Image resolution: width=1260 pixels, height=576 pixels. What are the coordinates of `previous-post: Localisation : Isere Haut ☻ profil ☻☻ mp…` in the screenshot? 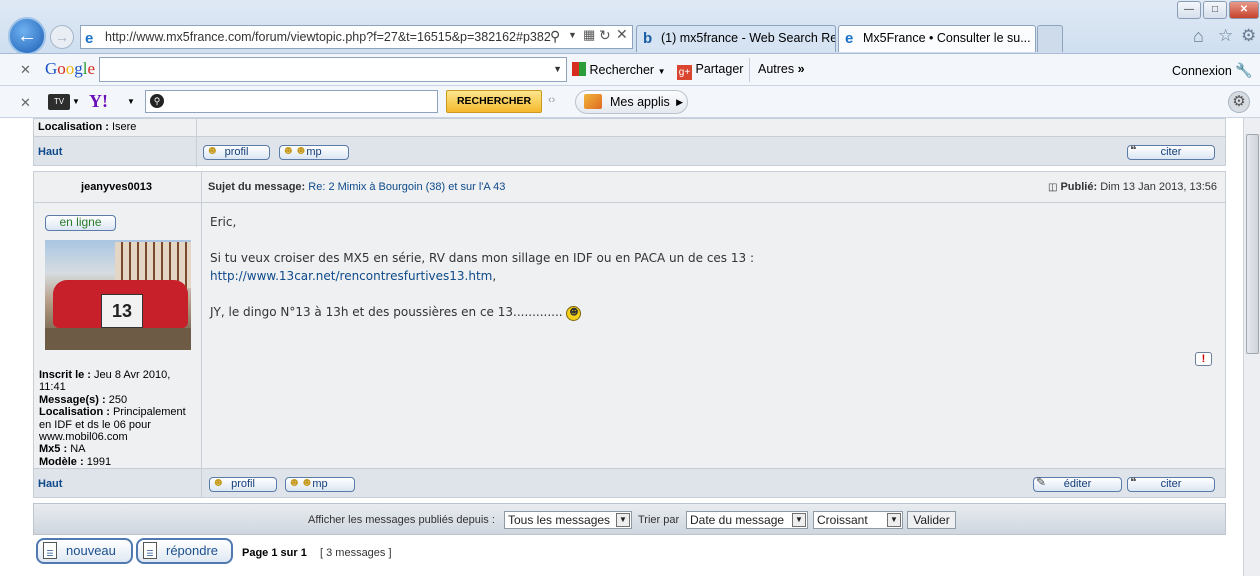 It's located at (629, 142).